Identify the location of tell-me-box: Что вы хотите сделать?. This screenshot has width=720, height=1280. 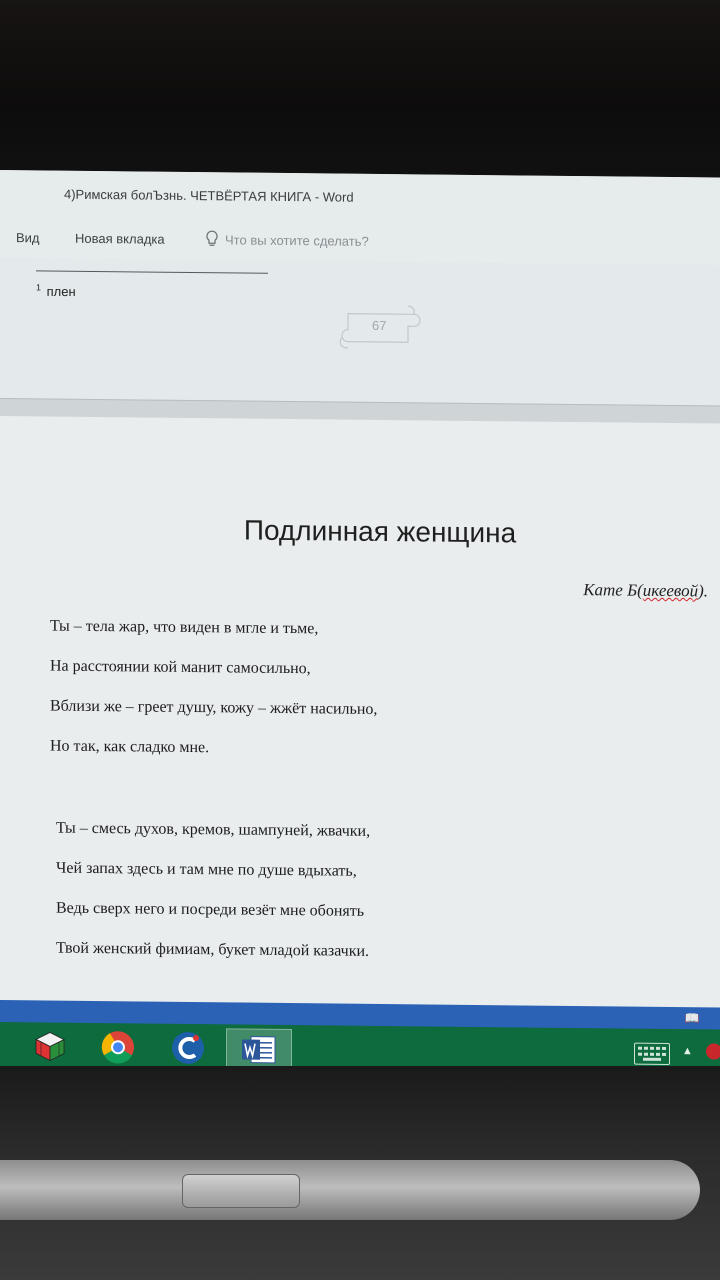
(287, 240).